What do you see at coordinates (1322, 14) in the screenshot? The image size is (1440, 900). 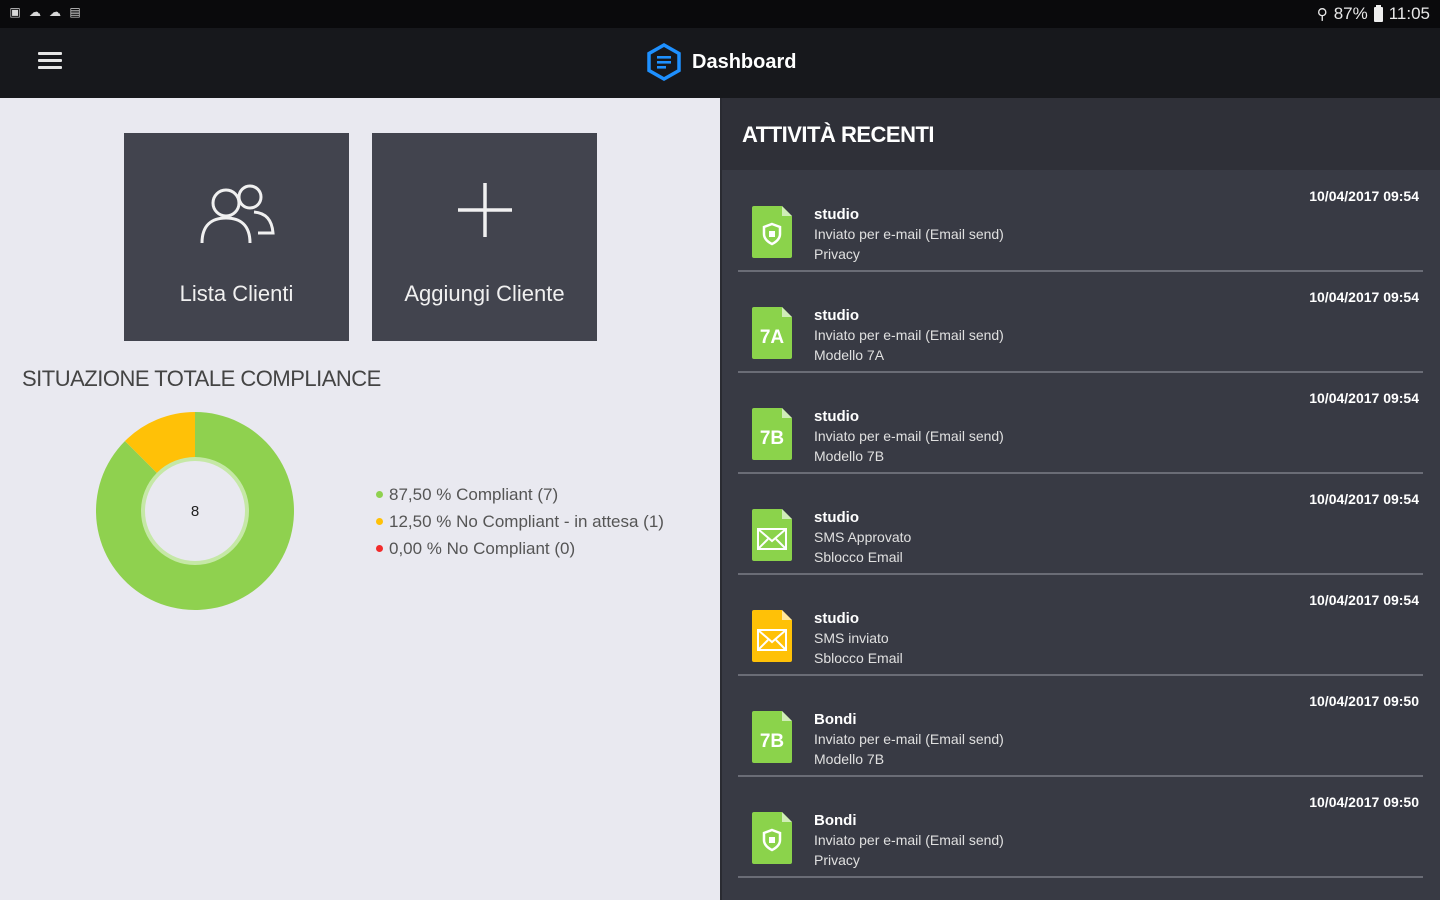 I see `signal-icon: ⚲` at bounding box center [1322, 14].